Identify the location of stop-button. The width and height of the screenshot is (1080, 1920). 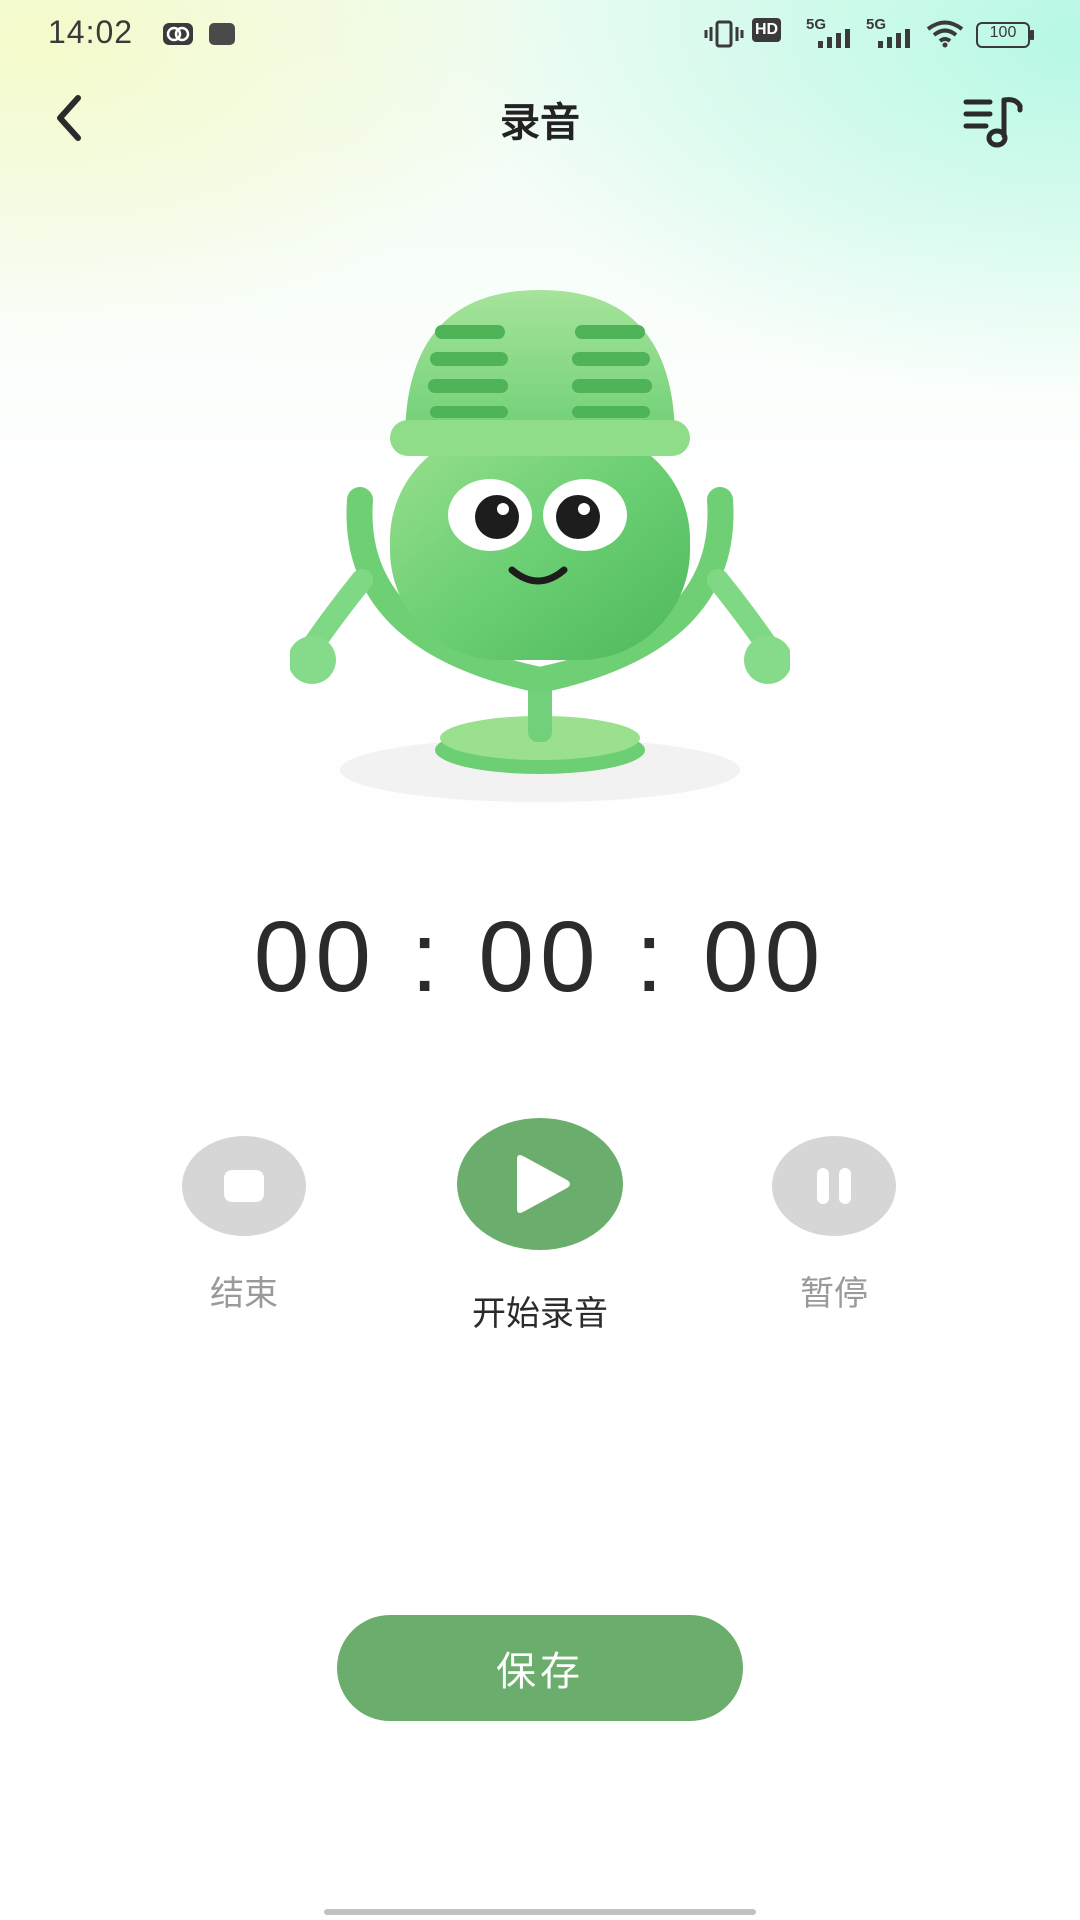
(244, 1186).